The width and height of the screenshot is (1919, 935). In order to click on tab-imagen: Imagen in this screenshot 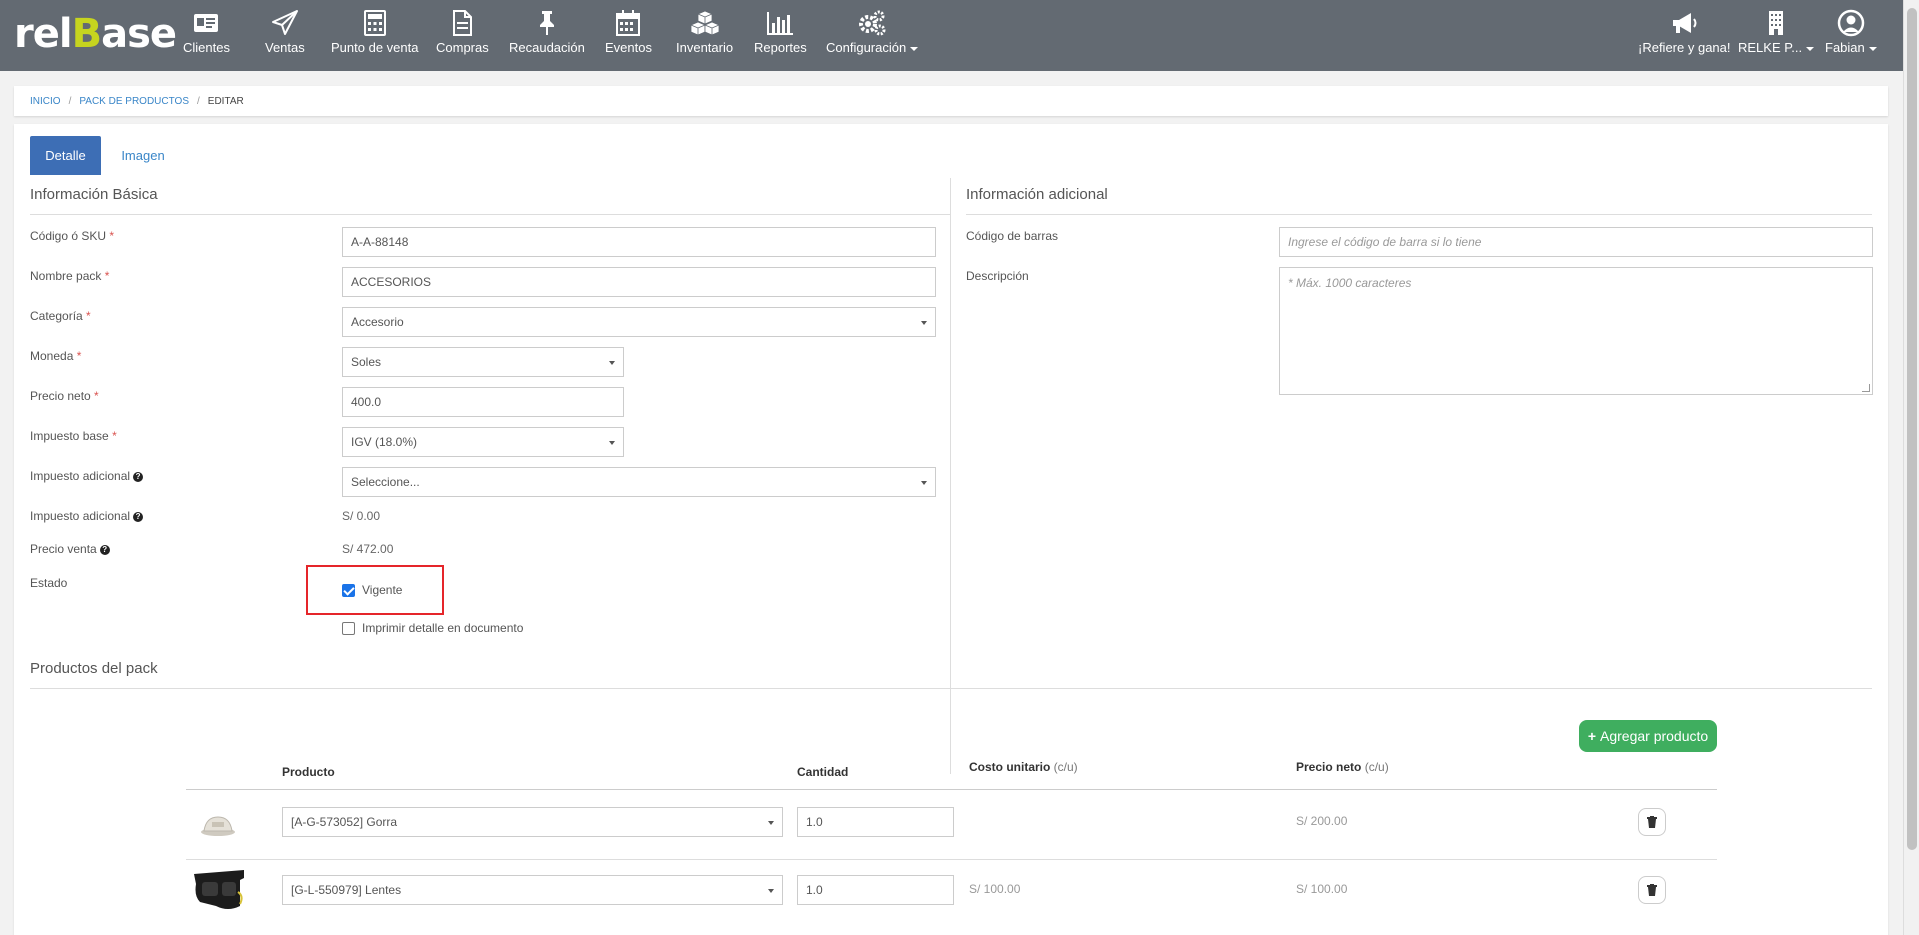, I will do `click(143, 155)`.